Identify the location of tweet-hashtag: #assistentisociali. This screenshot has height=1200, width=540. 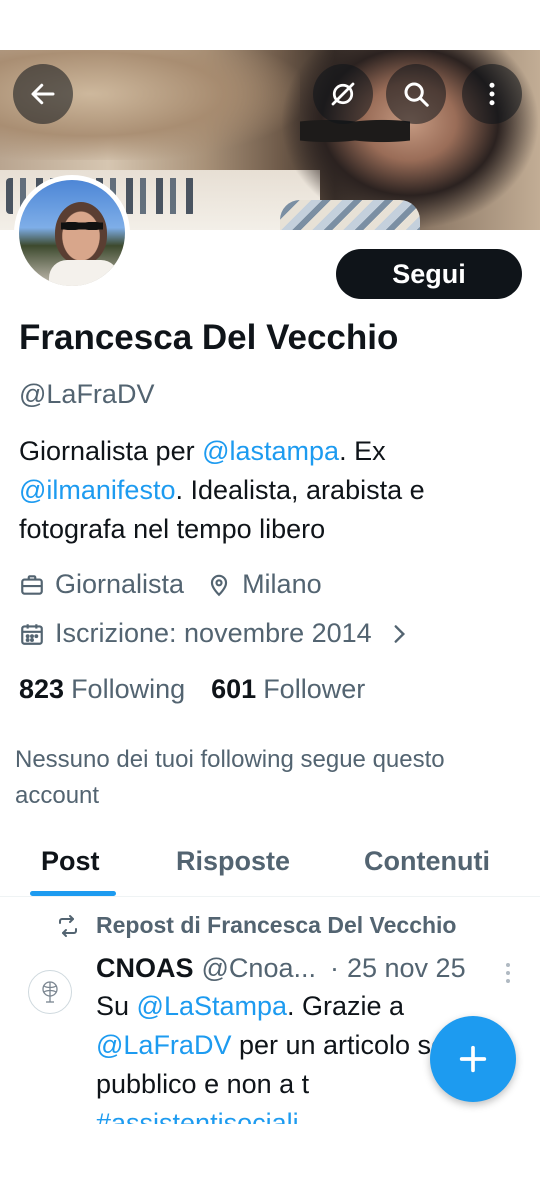
(197, 1116).